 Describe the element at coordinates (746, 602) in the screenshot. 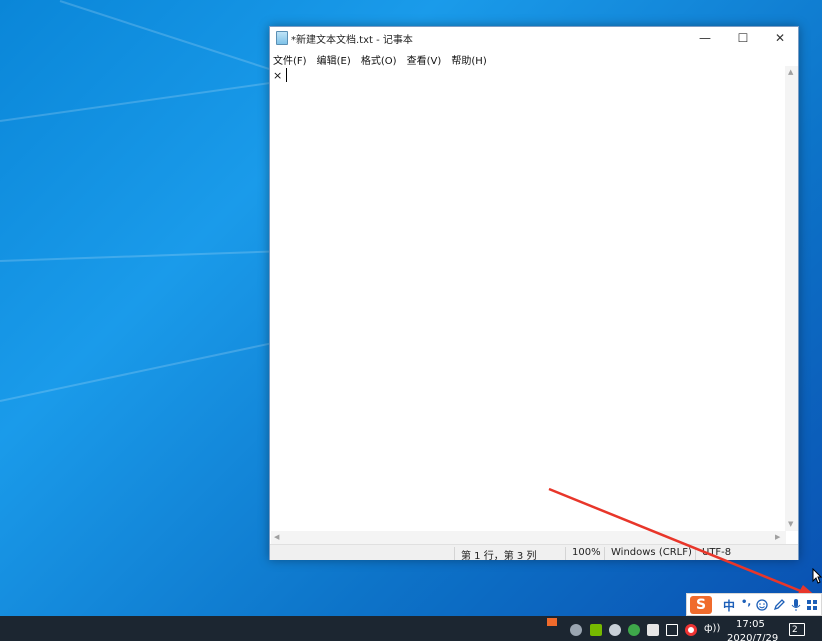

I see `ime-punctuation-button: •,` at that location.